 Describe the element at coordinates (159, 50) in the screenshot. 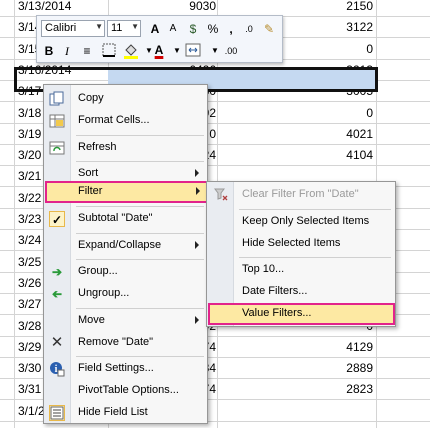

I see `font-color-button: A` at that location.